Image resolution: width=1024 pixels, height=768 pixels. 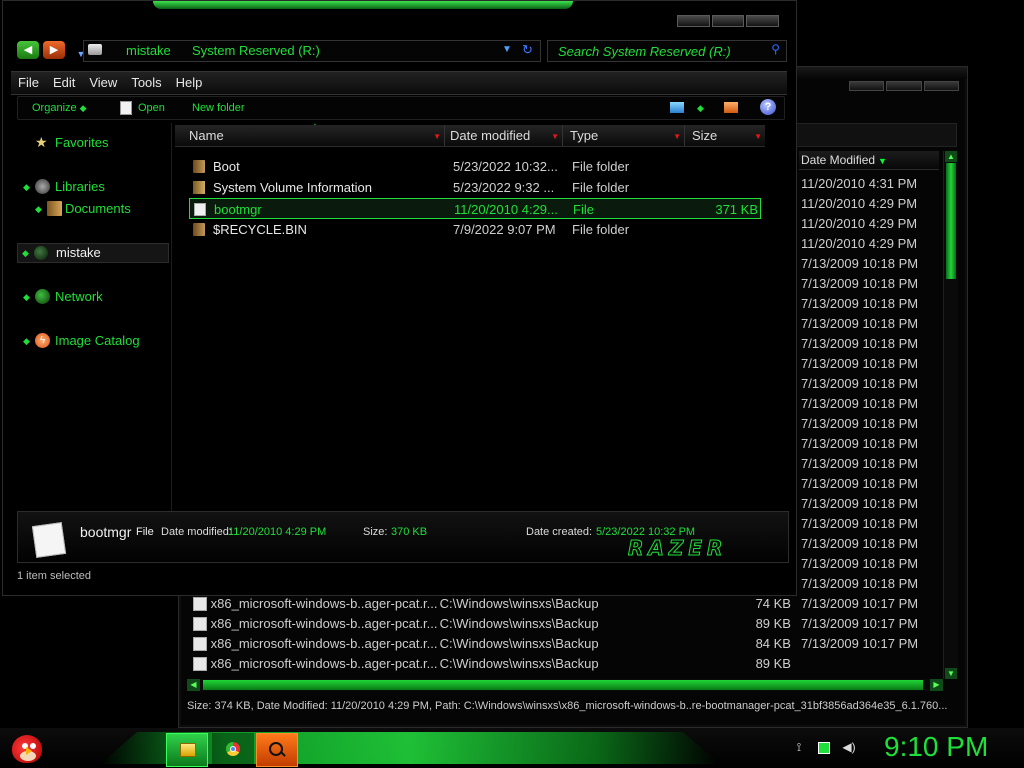 What do you see at coordinates (103, 83) in the screenshot?
I see `menu-view: View` at bounding box center [103, 83].